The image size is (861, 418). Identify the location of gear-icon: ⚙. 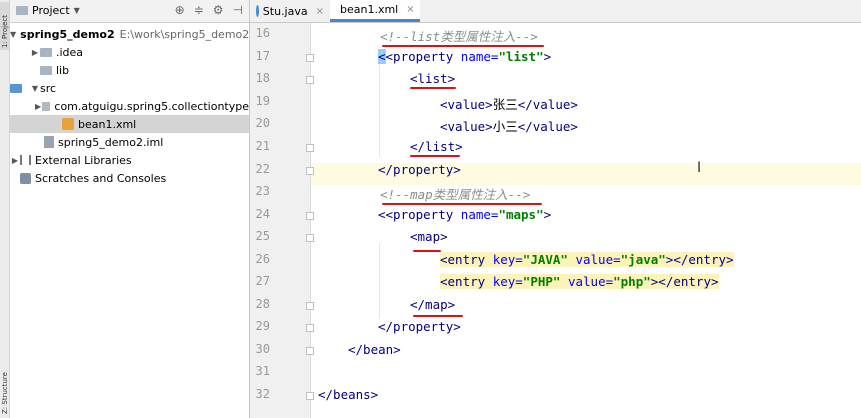
(218, 10).